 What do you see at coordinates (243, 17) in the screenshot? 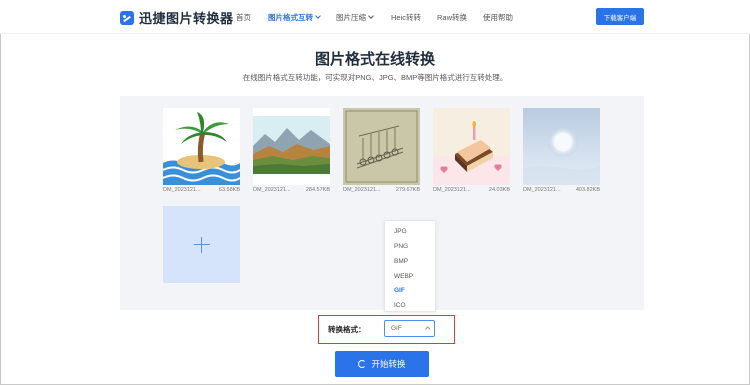
I see `nav-home: 首页` at bounding box center [243, 17].